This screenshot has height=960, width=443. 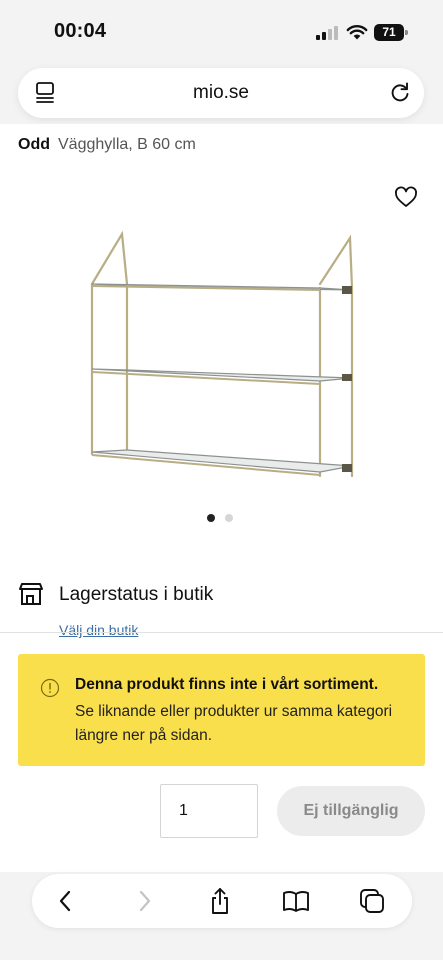 What do you see at coordinates (328, 33) in the screenshot?
I see `cellular-signal-icon` at bounding box center [328, 33].